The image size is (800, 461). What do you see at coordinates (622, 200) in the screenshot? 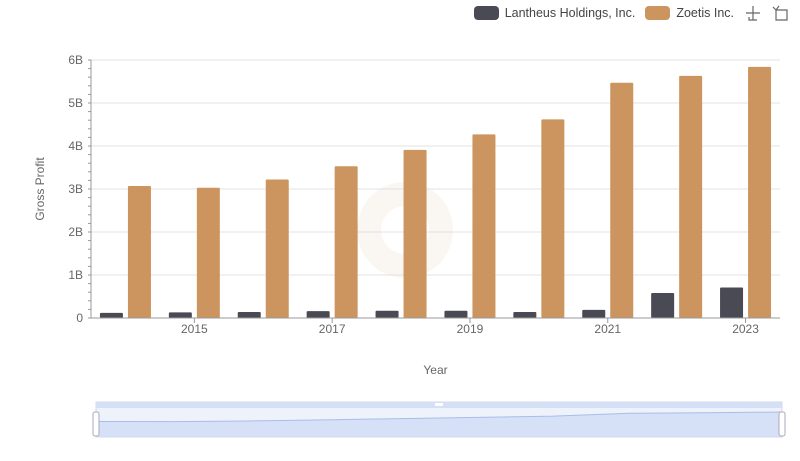
I see `bar-zoetis-2021` at bounding box center [622, 200].